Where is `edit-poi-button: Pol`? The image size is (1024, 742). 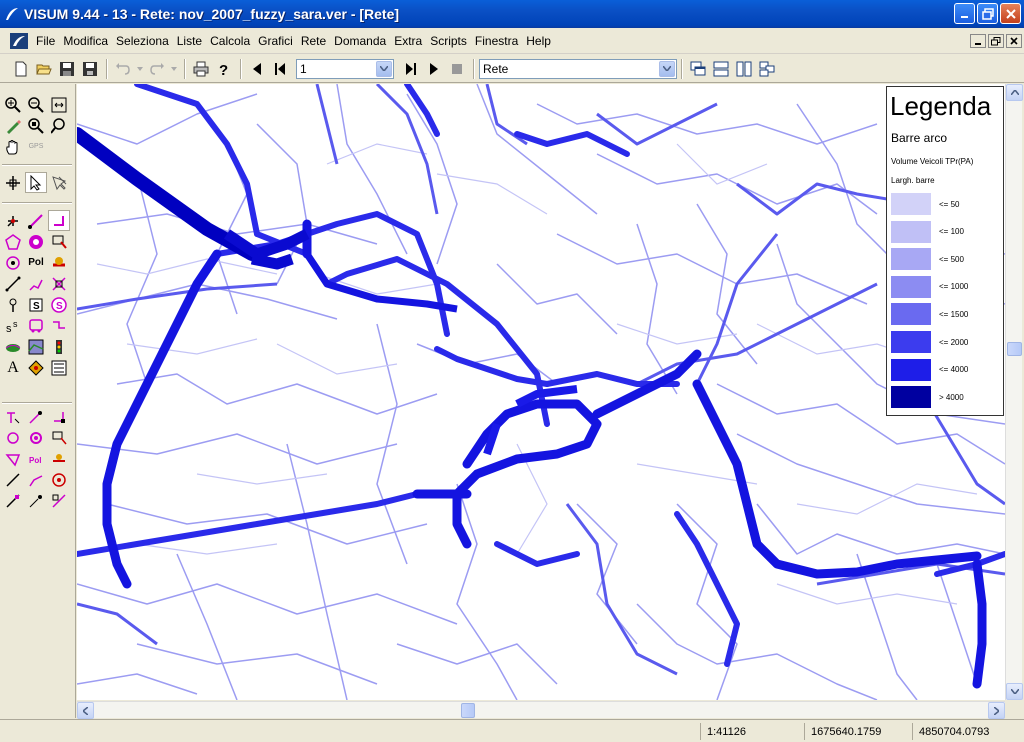 edit-poi-button: Pol is located at coordinates (36, 458).